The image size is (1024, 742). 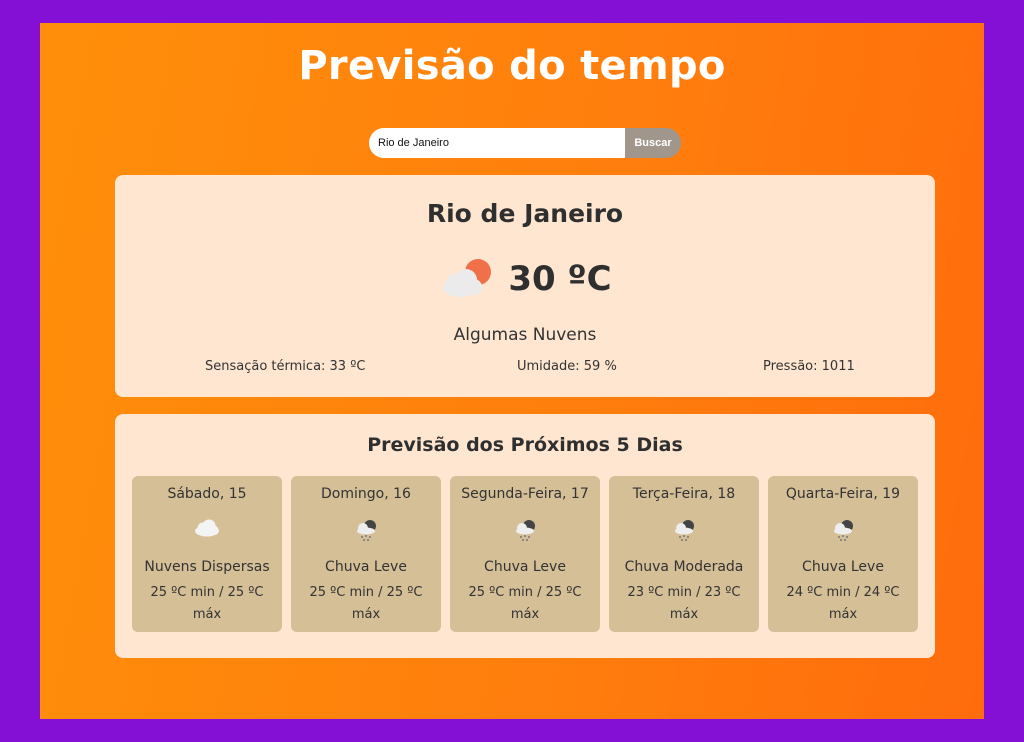 I want to click on temperature-row: 30 ºC, so click(x=525, y=279).